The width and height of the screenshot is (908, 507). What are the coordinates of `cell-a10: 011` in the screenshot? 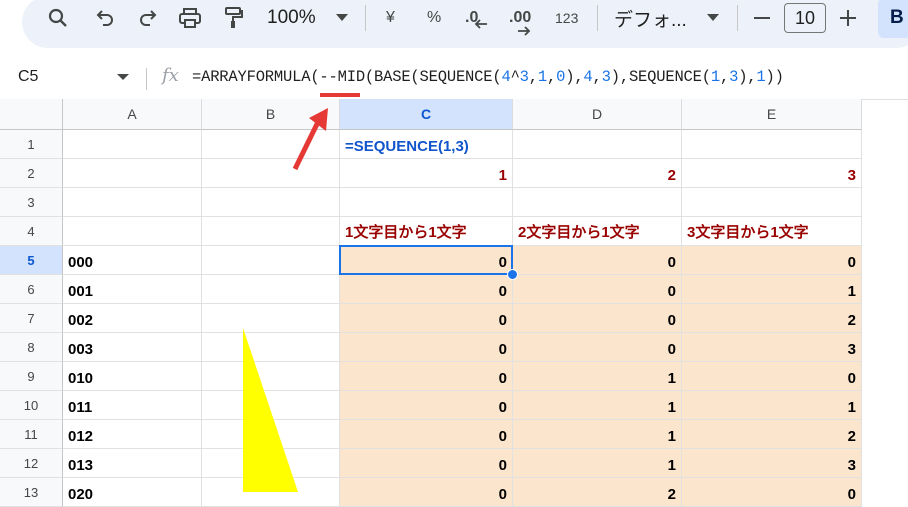 It's located at (132, 405).